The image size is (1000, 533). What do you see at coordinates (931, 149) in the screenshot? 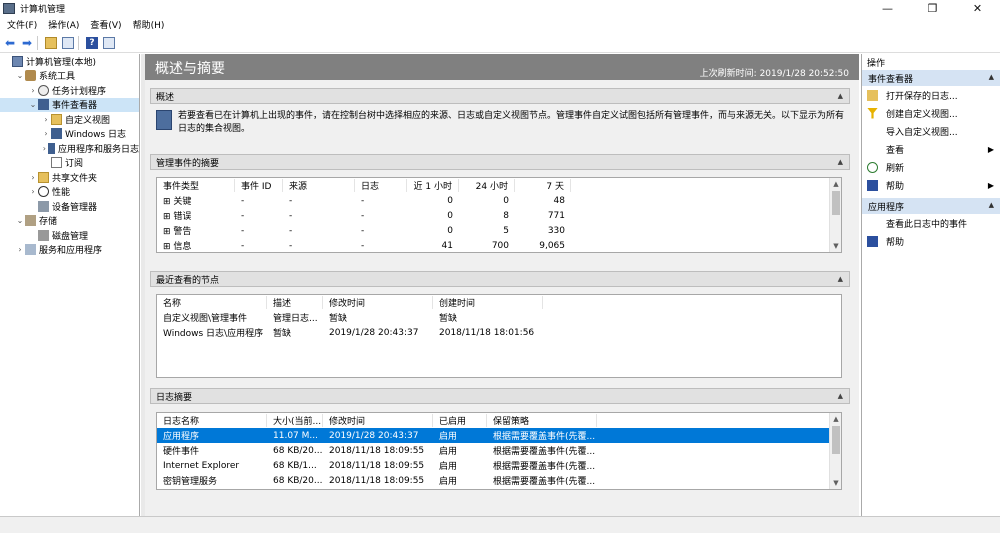
I see `action-item: 查看 ▶` at bounding box center [931, 149].